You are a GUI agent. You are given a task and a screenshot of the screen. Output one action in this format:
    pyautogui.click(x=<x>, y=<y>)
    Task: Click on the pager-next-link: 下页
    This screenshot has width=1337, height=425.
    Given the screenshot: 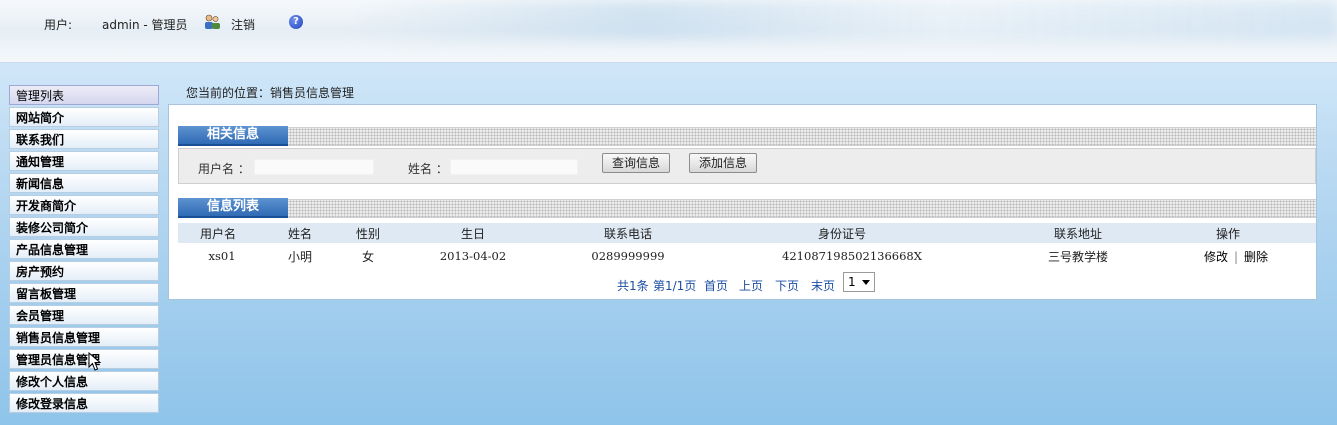 What is the action you would take?
    pyautogui.click(x=787, y=285)
    